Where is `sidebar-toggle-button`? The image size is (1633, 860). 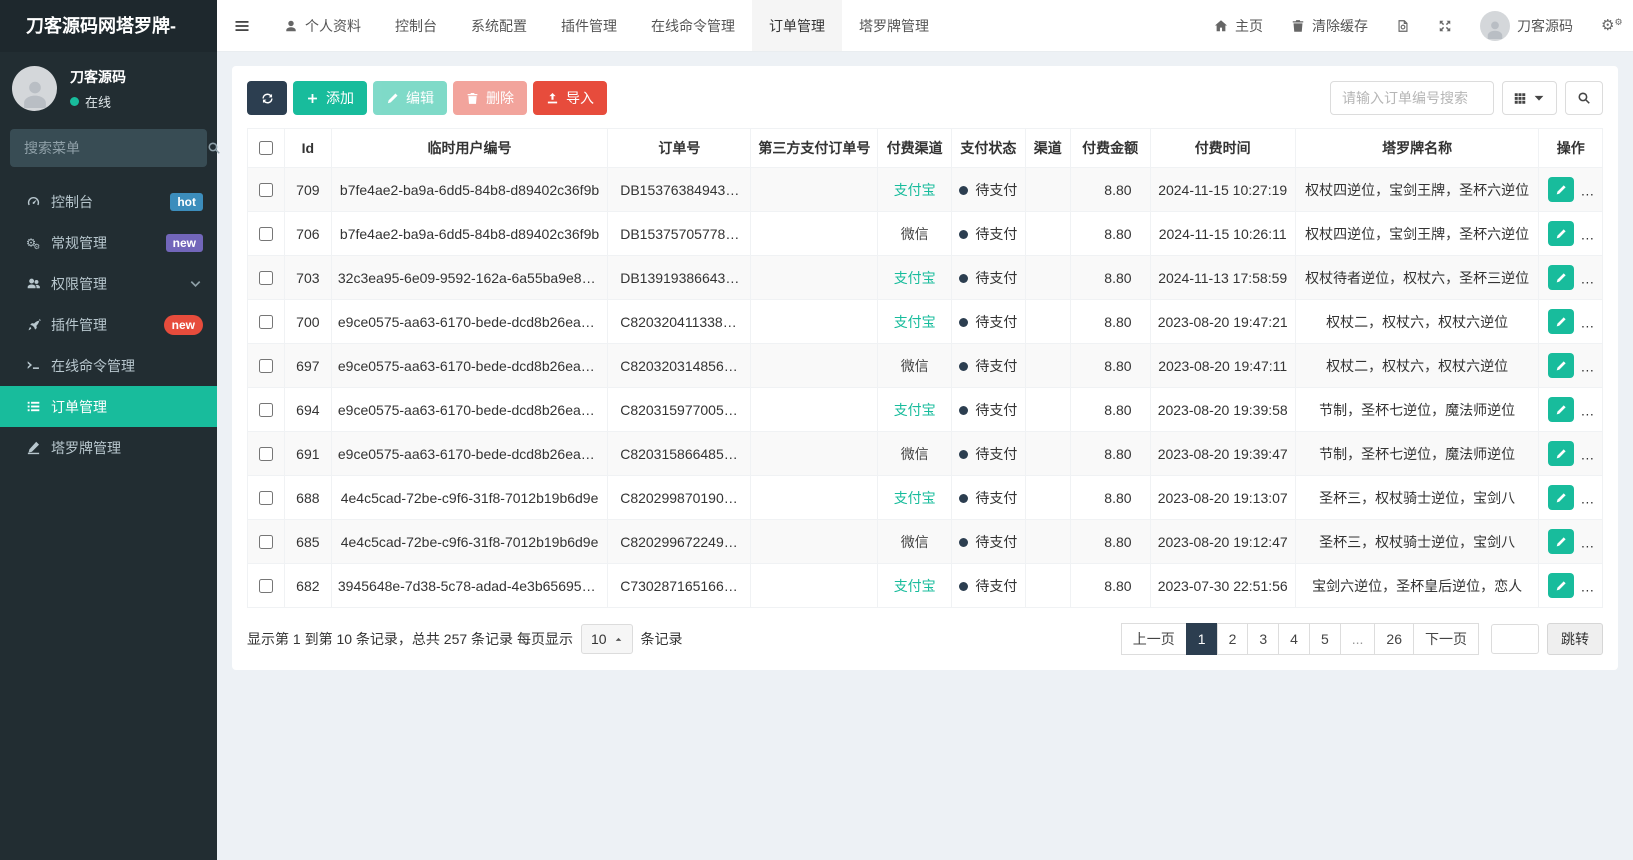 sidebar-toggle-button is located at coordinates (242, 25).